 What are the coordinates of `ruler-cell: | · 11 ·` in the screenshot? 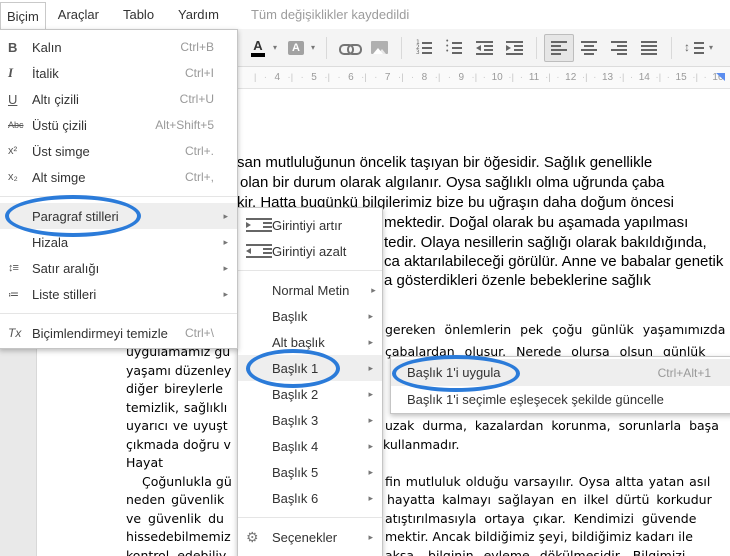 It's located at (530, 77).